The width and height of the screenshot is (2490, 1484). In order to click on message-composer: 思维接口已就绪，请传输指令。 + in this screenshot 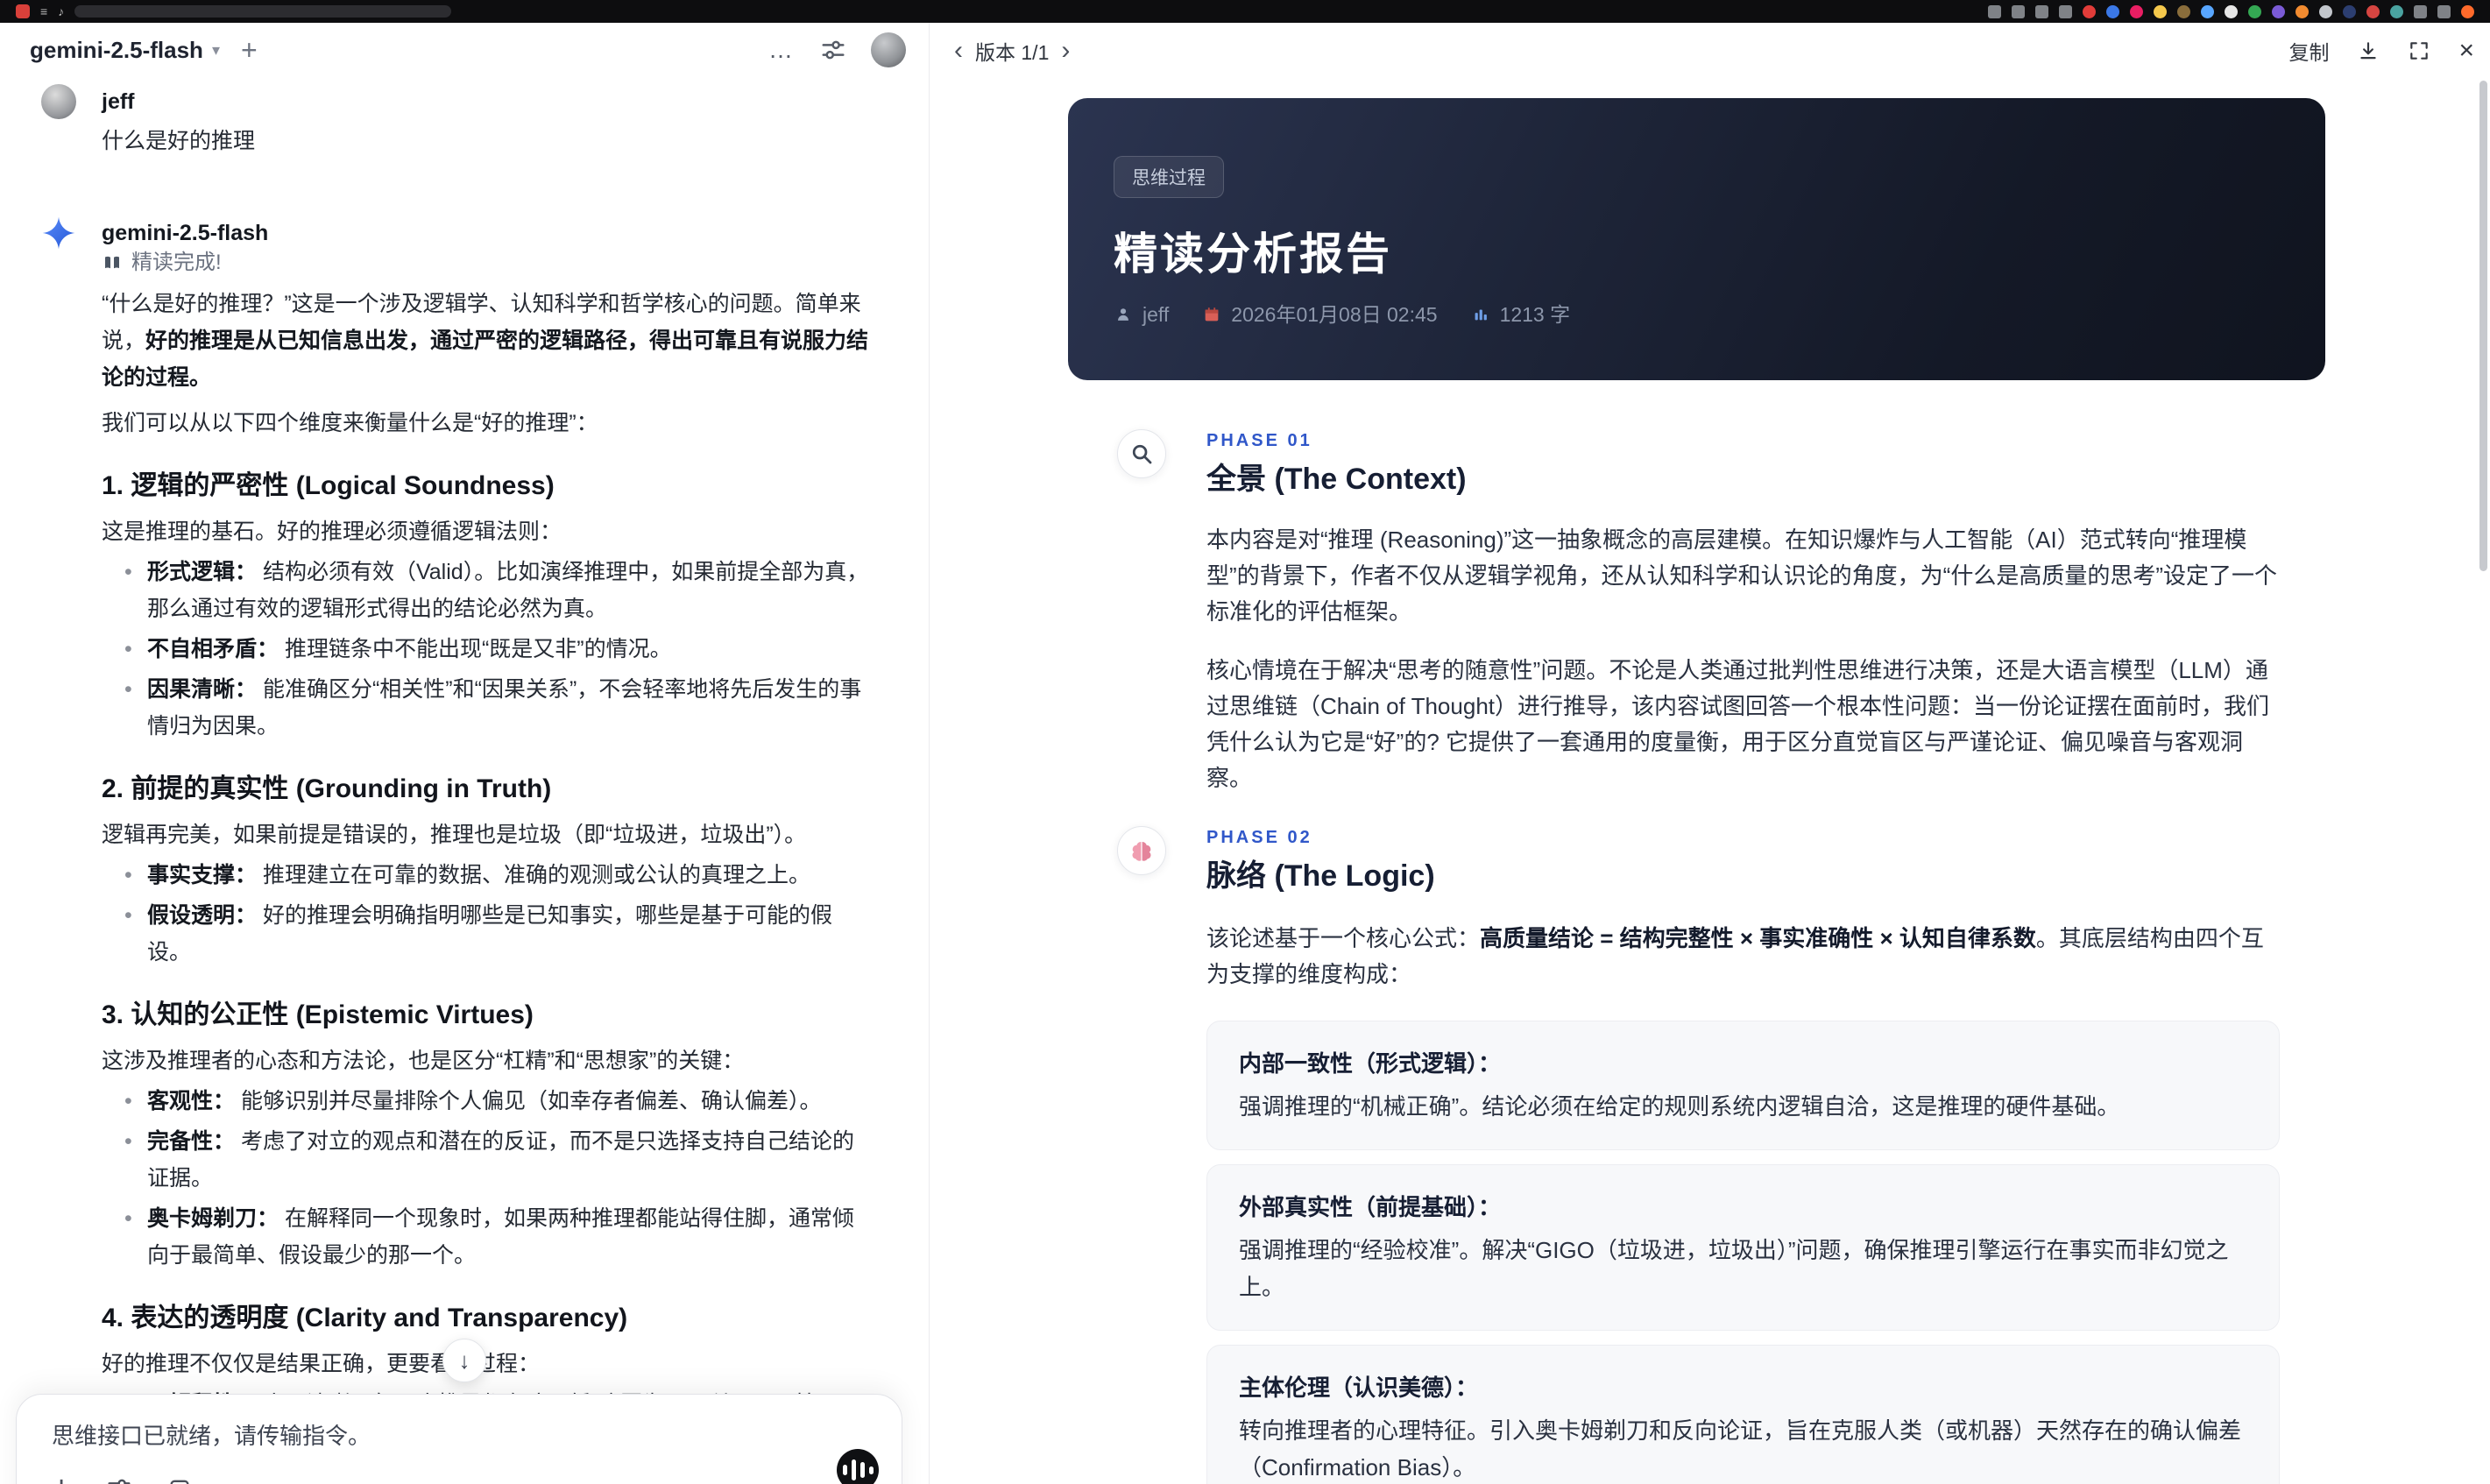, I will do `click(459, 1439)`.